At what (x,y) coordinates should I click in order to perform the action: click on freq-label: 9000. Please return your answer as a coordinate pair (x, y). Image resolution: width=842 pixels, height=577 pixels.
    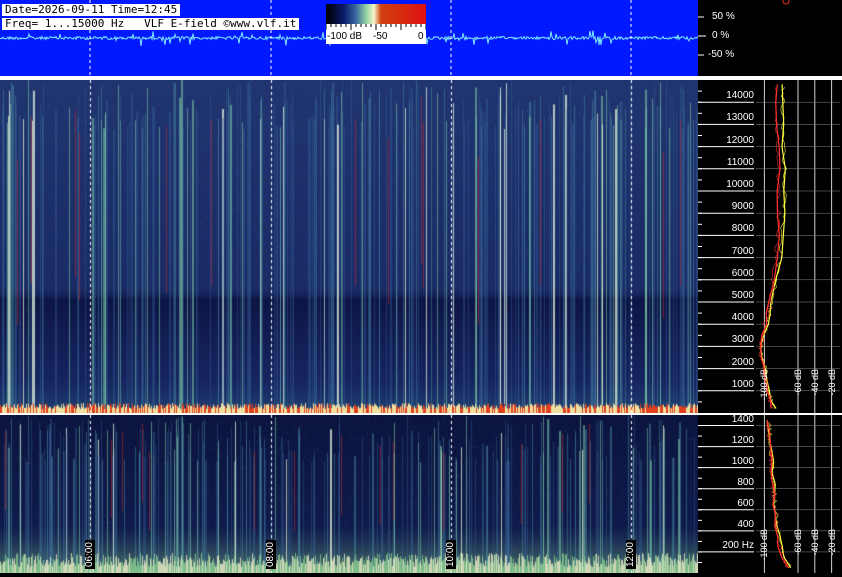
    Looking at the image, I should click on (742, 207).